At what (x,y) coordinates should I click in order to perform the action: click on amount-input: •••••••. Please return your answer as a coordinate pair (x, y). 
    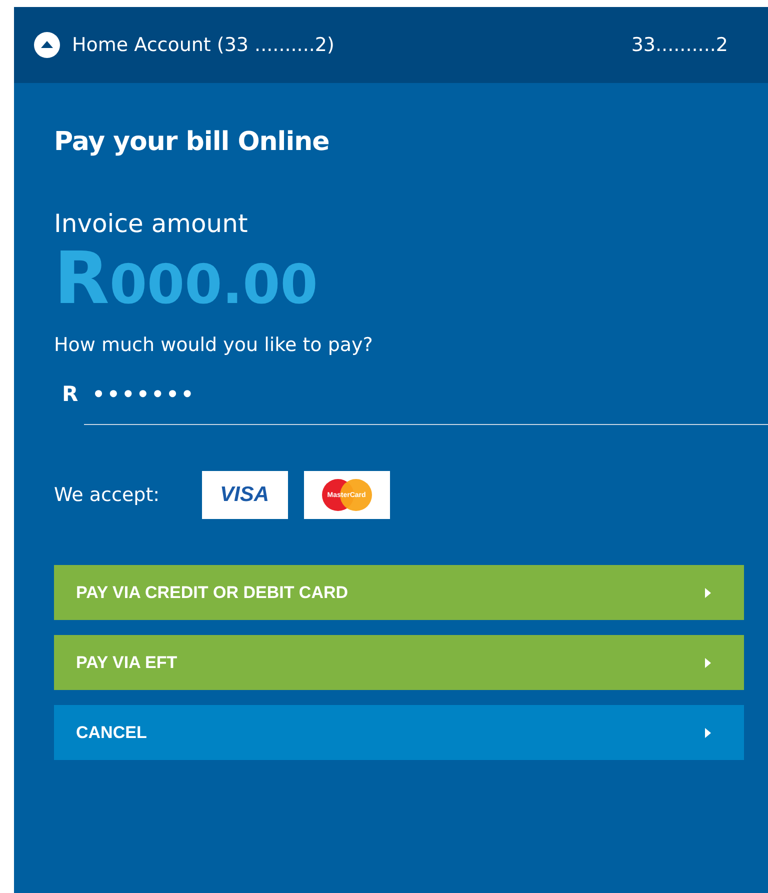
    Looking at the image, I should click on (192, 394).